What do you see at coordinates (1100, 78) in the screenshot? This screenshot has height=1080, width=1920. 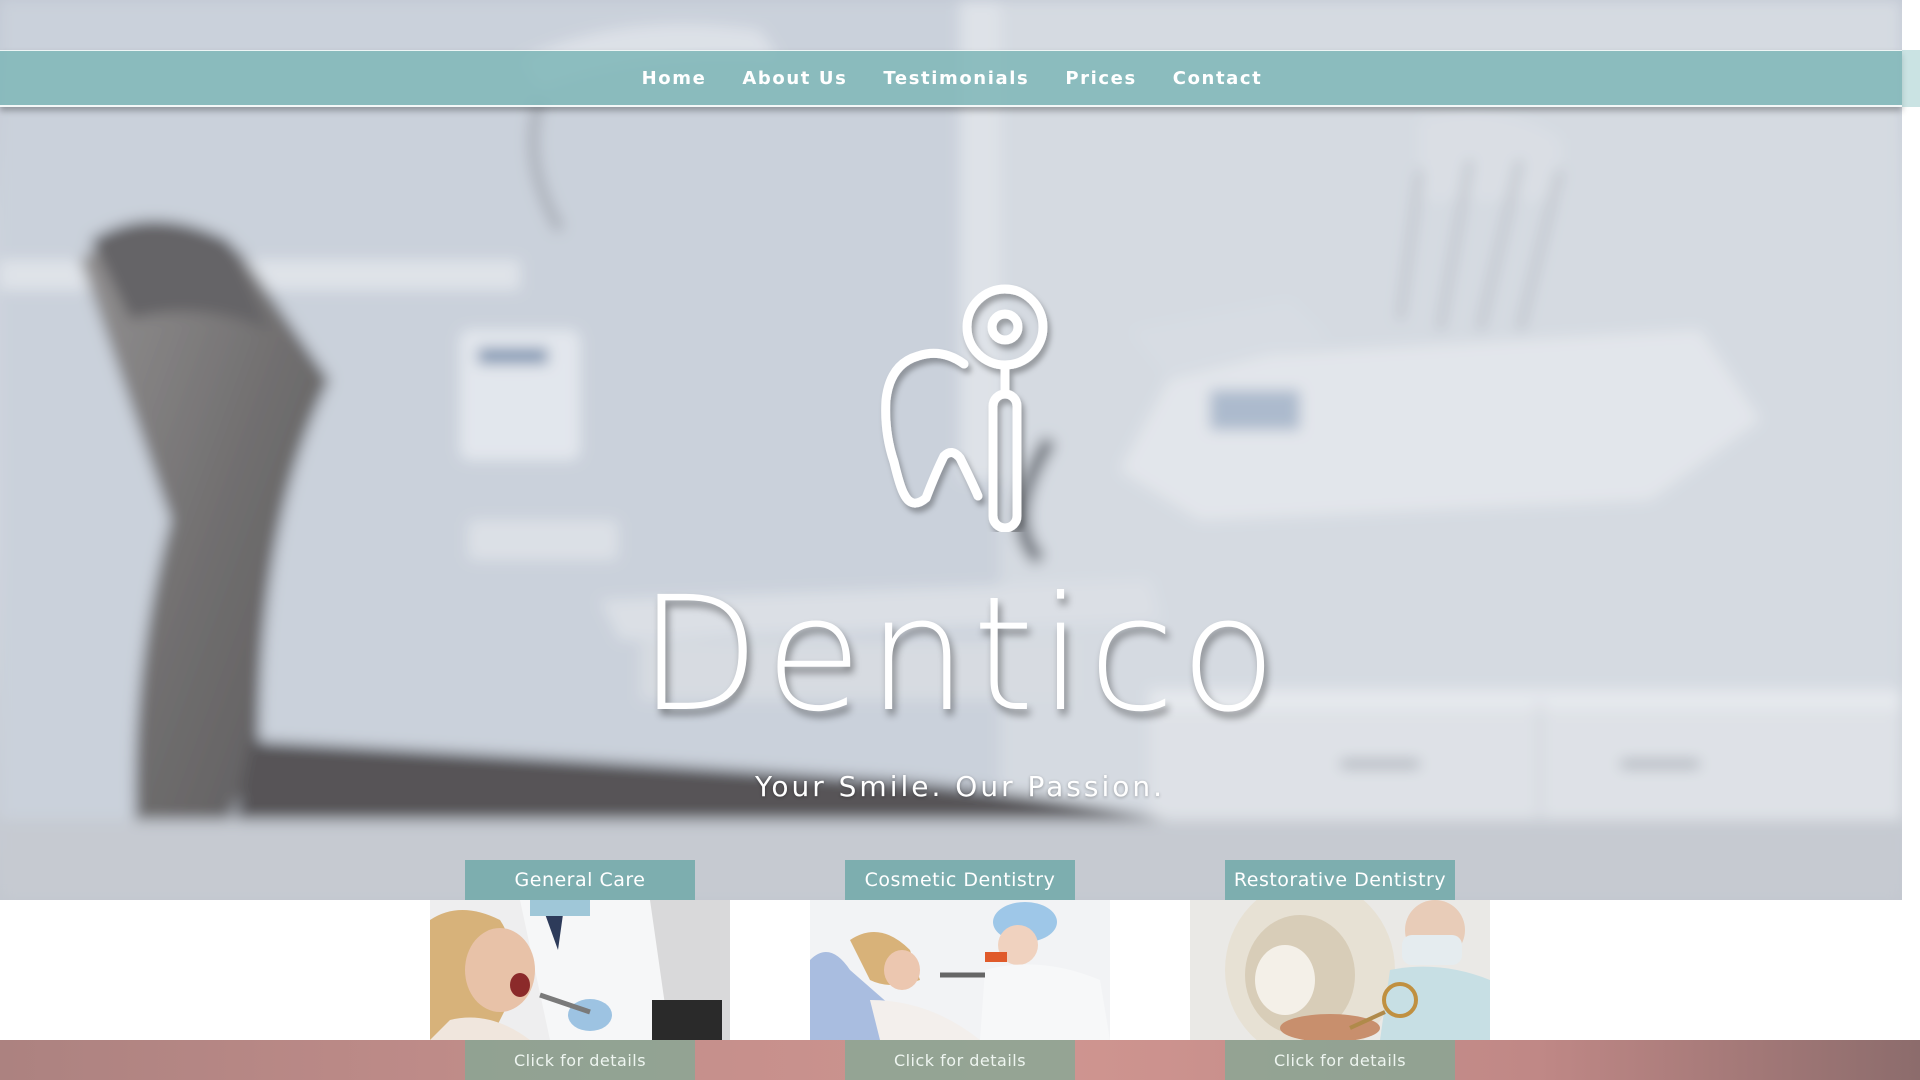 I see `nav-item-prices: Prices` at bounding box center [1100, 78].